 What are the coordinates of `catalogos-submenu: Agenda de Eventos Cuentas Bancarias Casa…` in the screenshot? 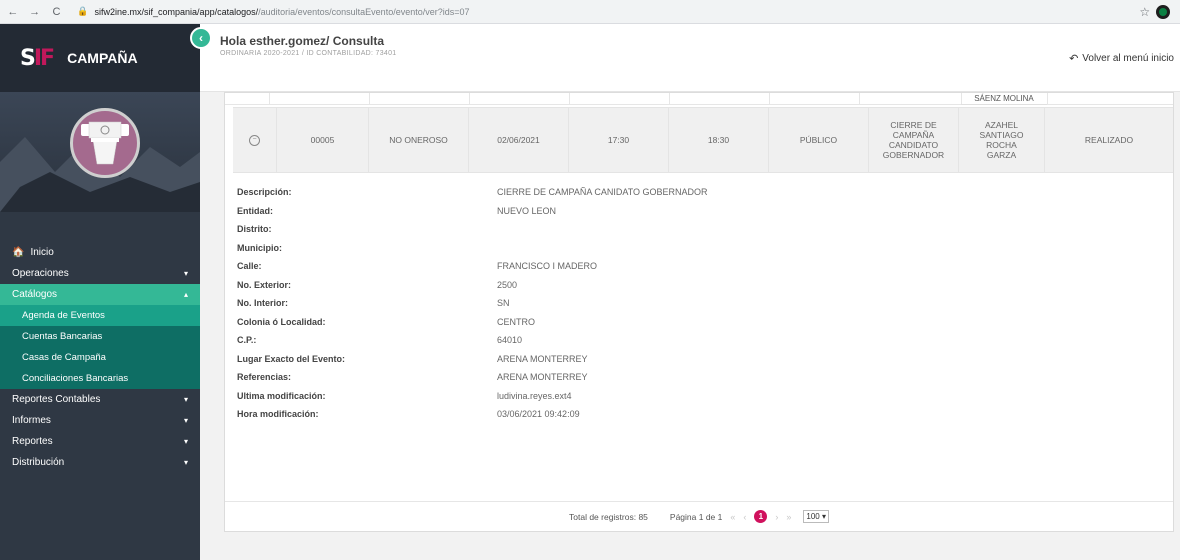 It's located at (100, 347).